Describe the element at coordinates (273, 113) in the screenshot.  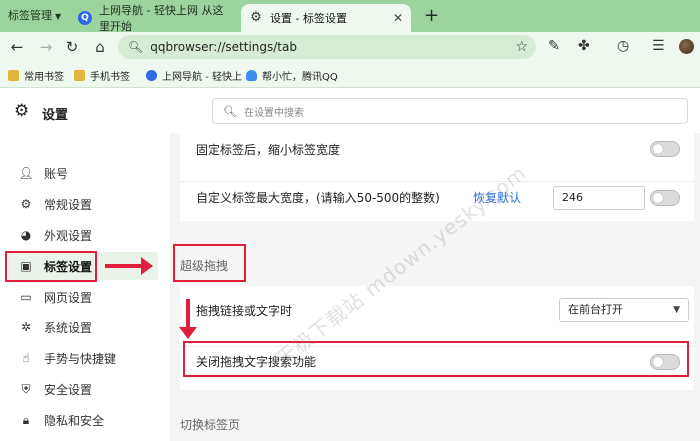
I see `search-placeholder: 在设置中搜索` at that location.